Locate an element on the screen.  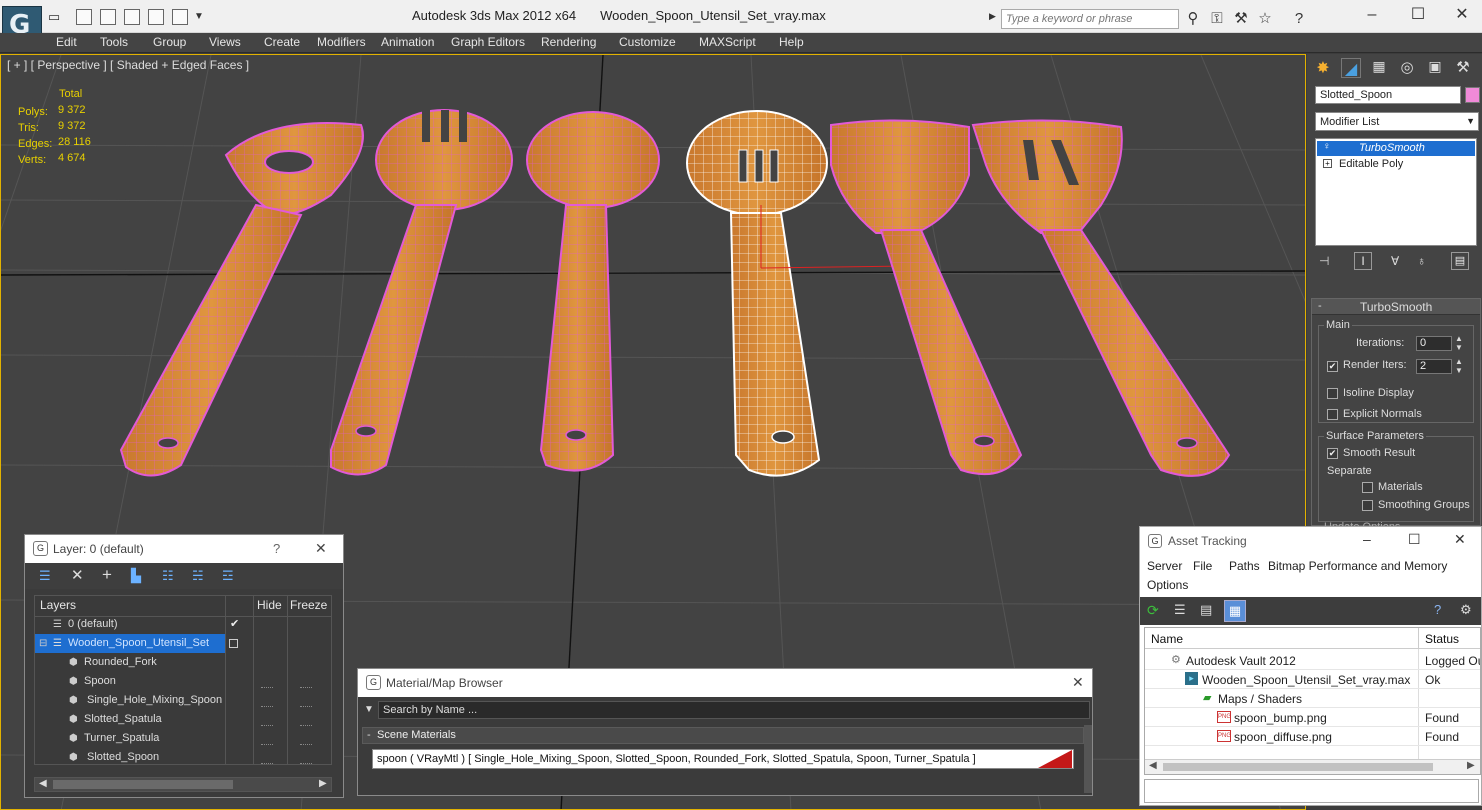
motion-tab-icon: ◎ is located at coordinates (1407, 68).